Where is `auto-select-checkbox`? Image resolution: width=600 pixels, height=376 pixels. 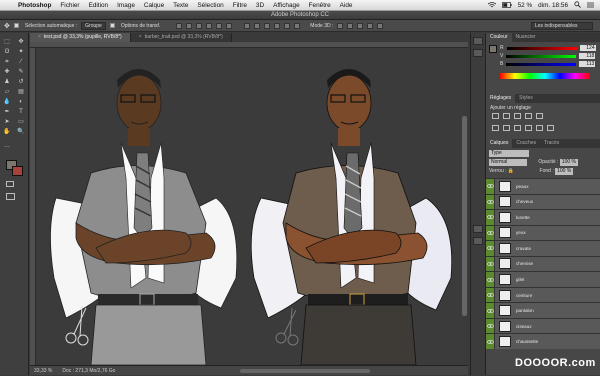 auto-select-checkbox is located at coordinates (17, 25).